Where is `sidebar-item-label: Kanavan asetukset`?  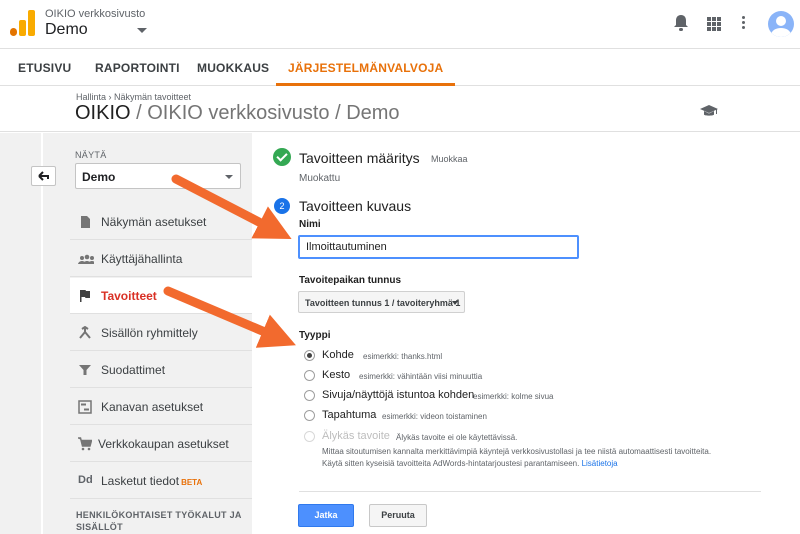 sidebar-item-label: Kanavan asetukset is located at coordinates (152, 407).